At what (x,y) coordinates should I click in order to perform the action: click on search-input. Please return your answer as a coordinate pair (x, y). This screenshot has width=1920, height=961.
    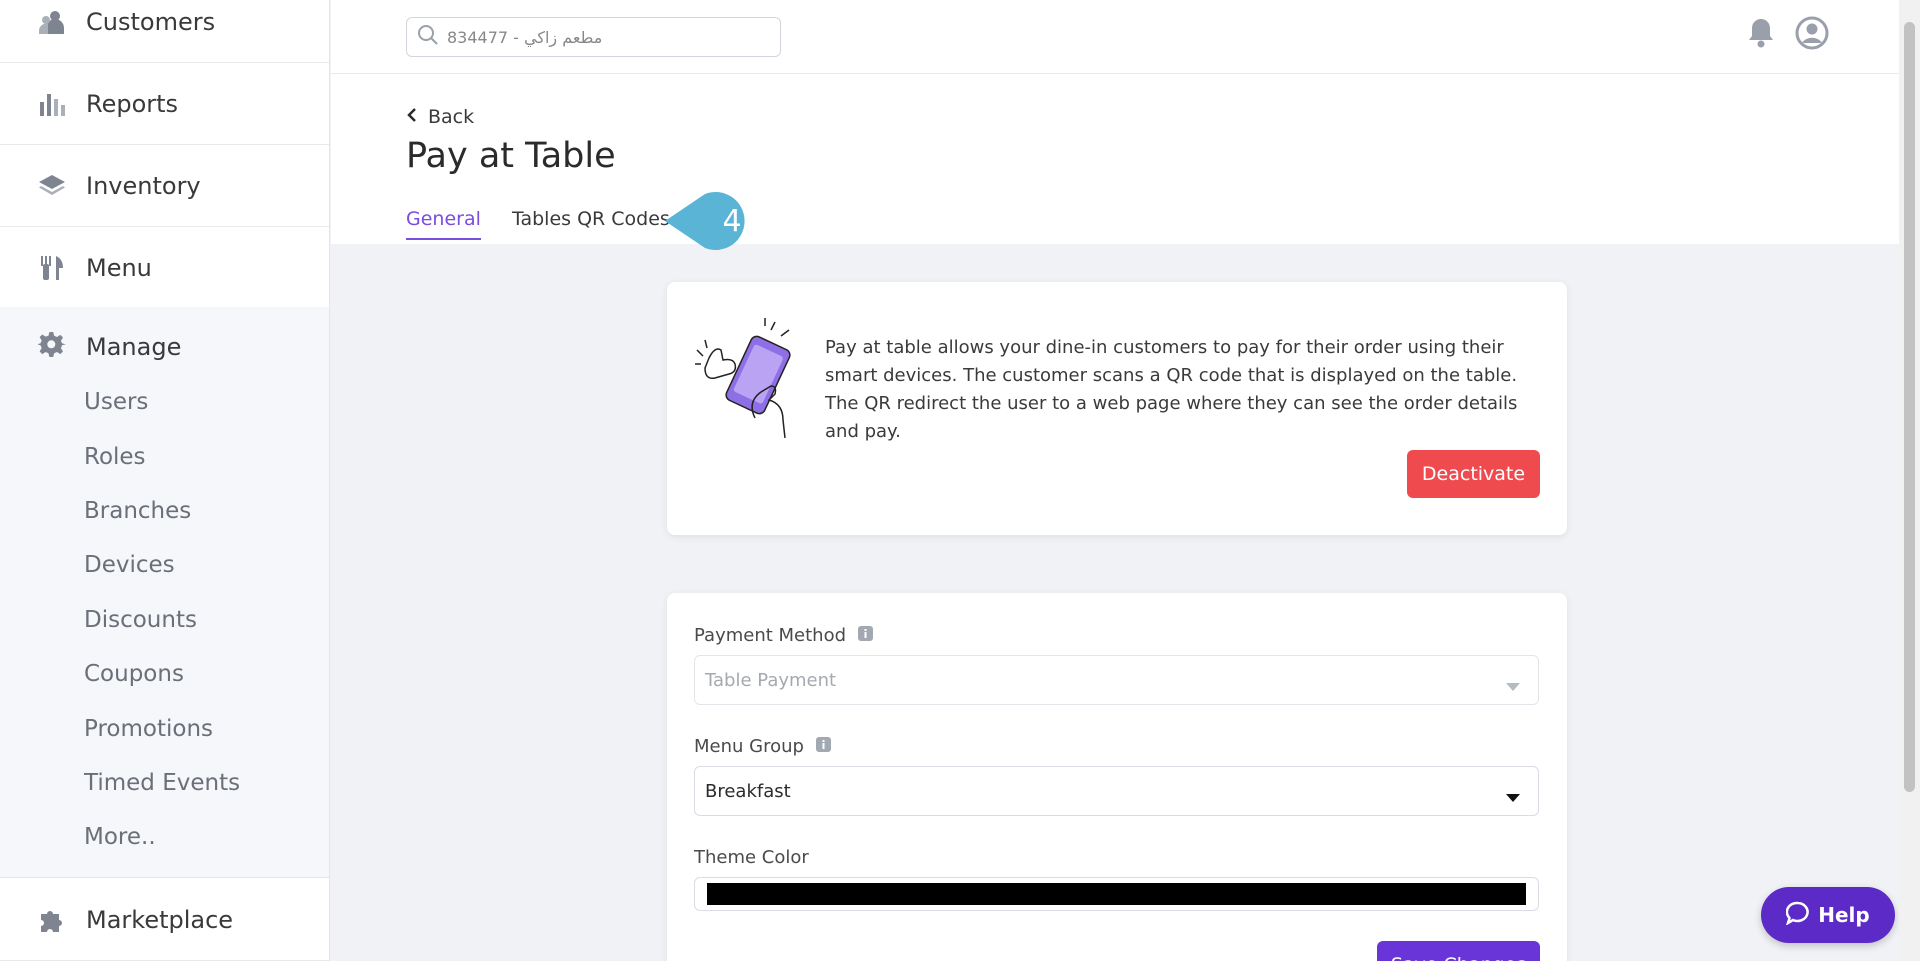
    Looking at the image, I should click on (607, 37).